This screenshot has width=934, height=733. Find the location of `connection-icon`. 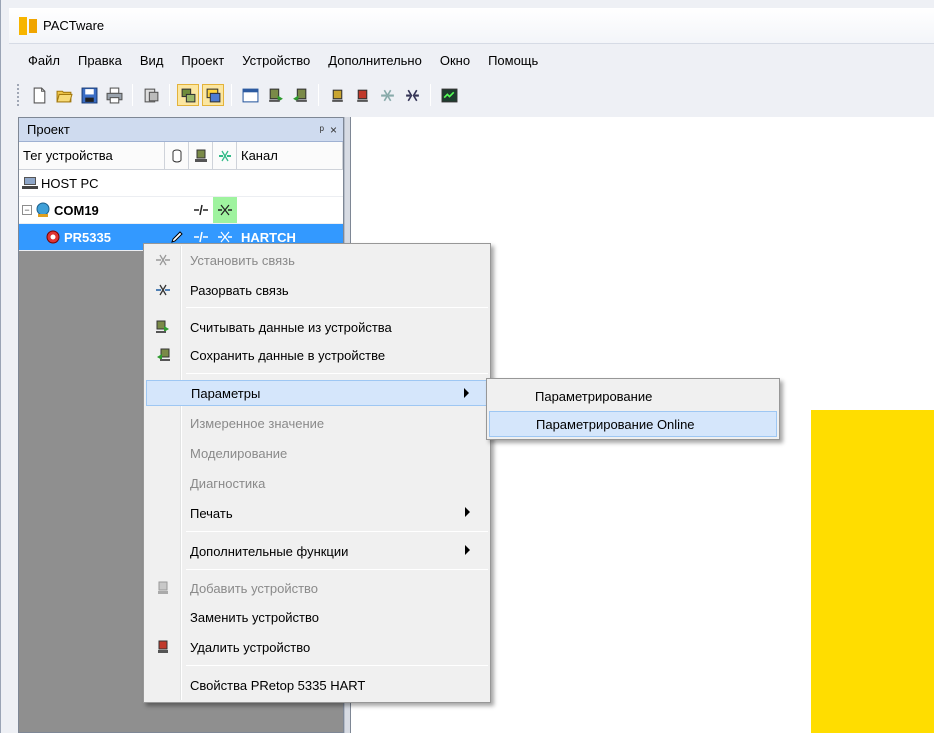

connection-icon is located at coordinates (224, 155).